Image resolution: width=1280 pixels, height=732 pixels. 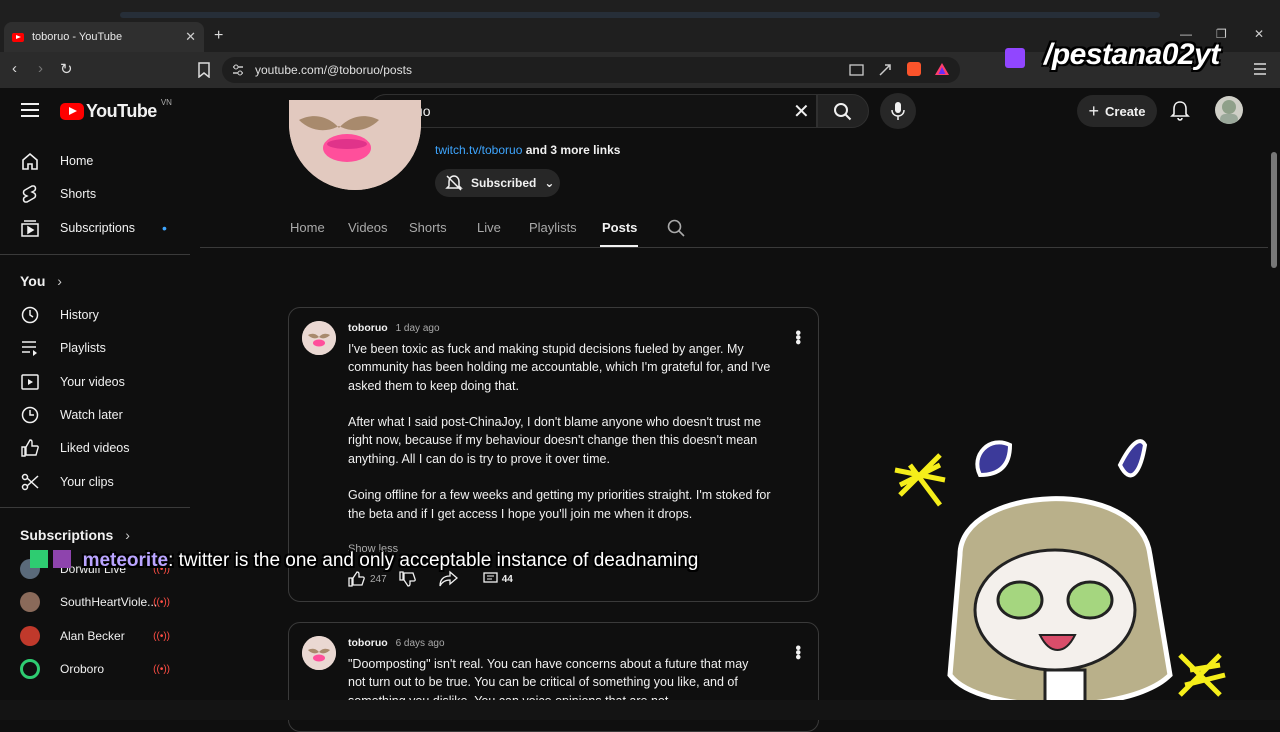 I want to click on account-avatar, so click(x=1229, y=110).